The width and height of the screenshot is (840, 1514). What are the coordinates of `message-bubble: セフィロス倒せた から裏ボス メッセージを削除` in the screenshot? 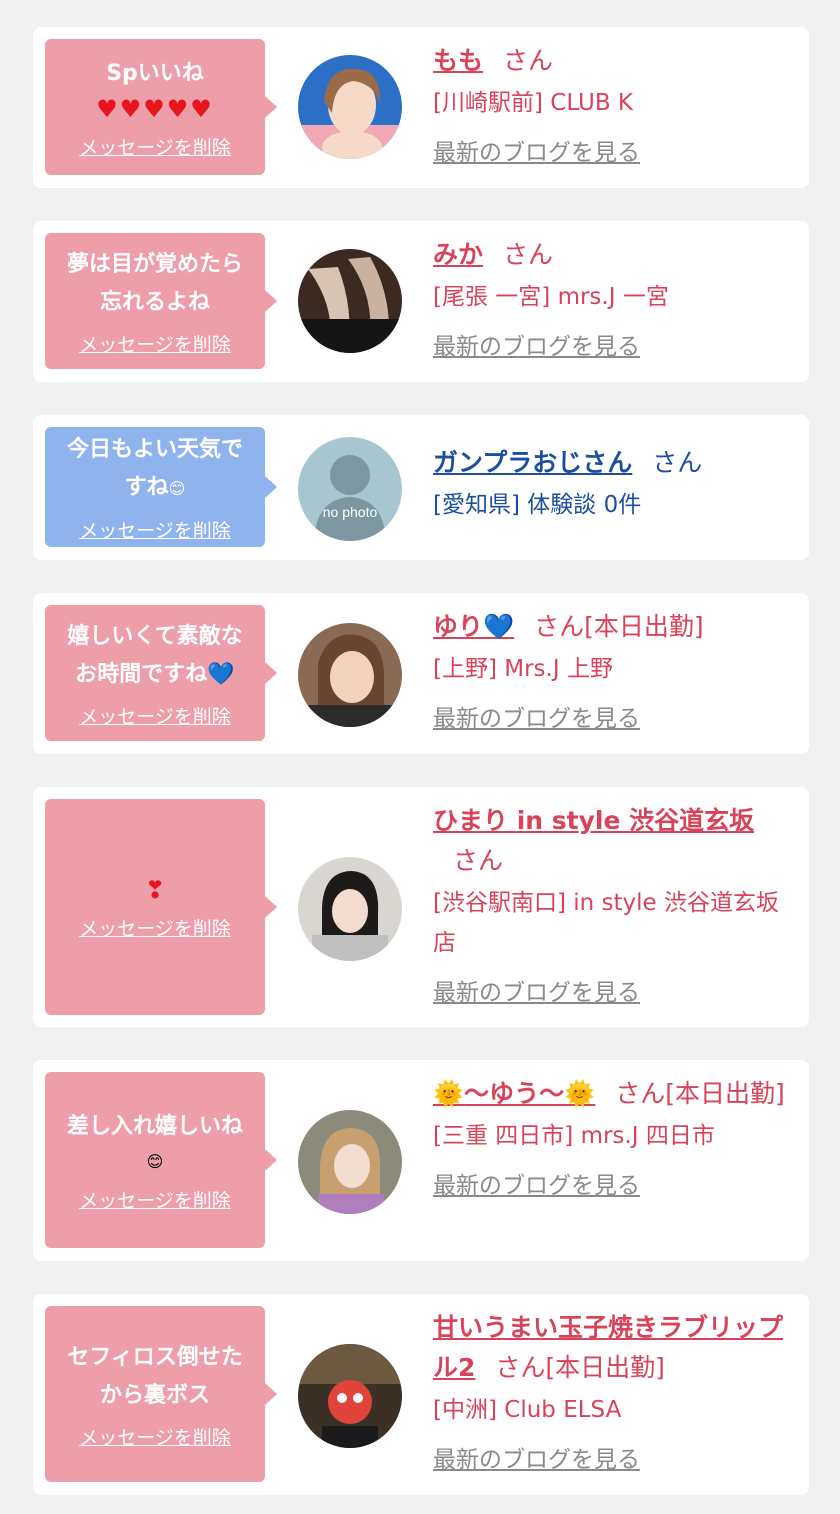 It's located at (161, 1394).